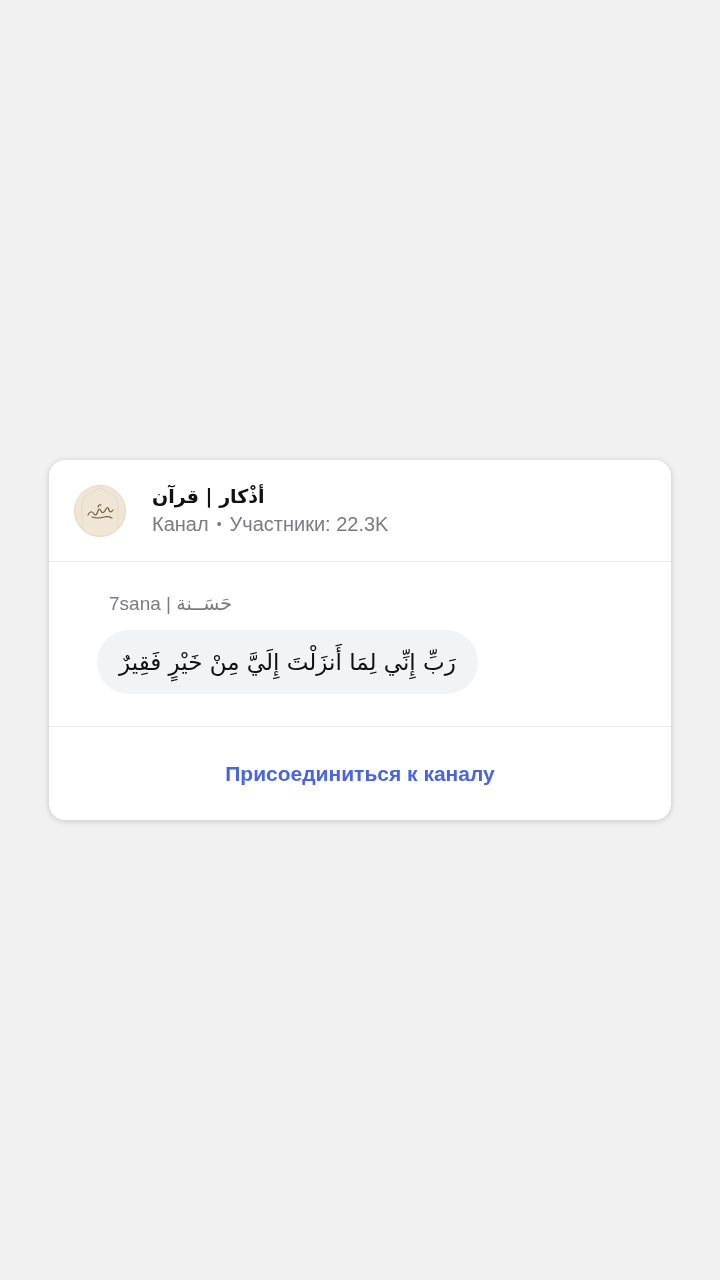 The width and height of the screenshot is (720, 1280). What do you see at coordinates (100, 510) in the screenshot?
I see `calligraphy-avatar-icon` at bounding box center [100, 510].